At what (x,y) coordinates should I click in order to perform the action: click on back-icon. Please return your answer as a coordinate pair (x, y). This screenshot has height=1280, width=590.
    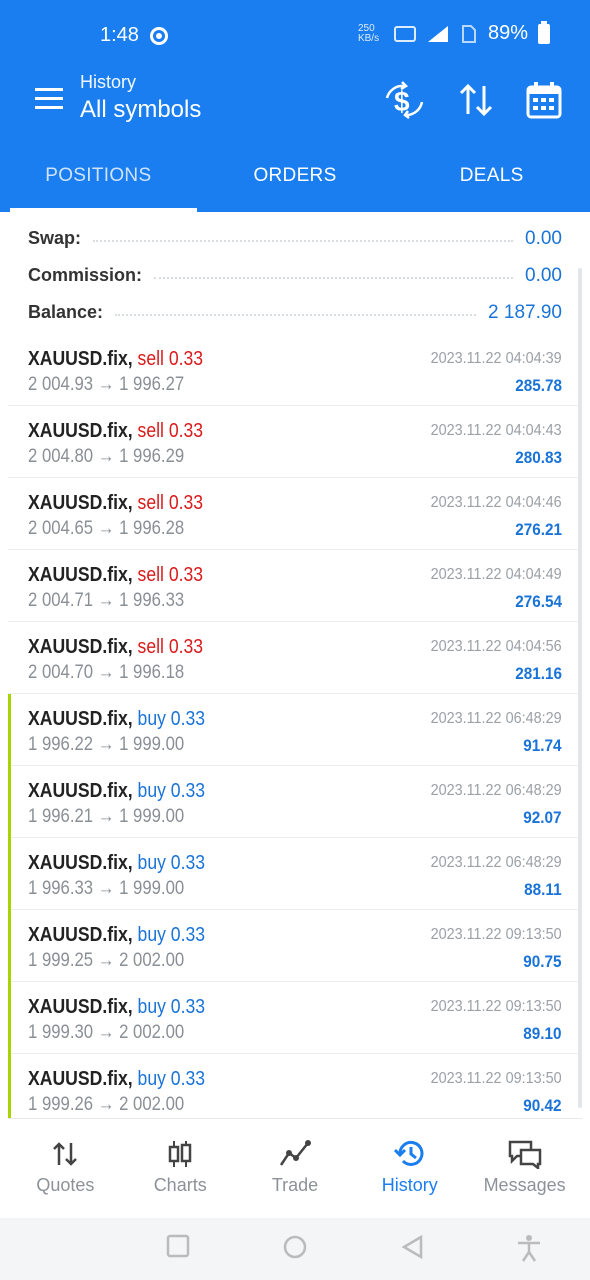
    Looking at the image, I should click on (412, 1247).